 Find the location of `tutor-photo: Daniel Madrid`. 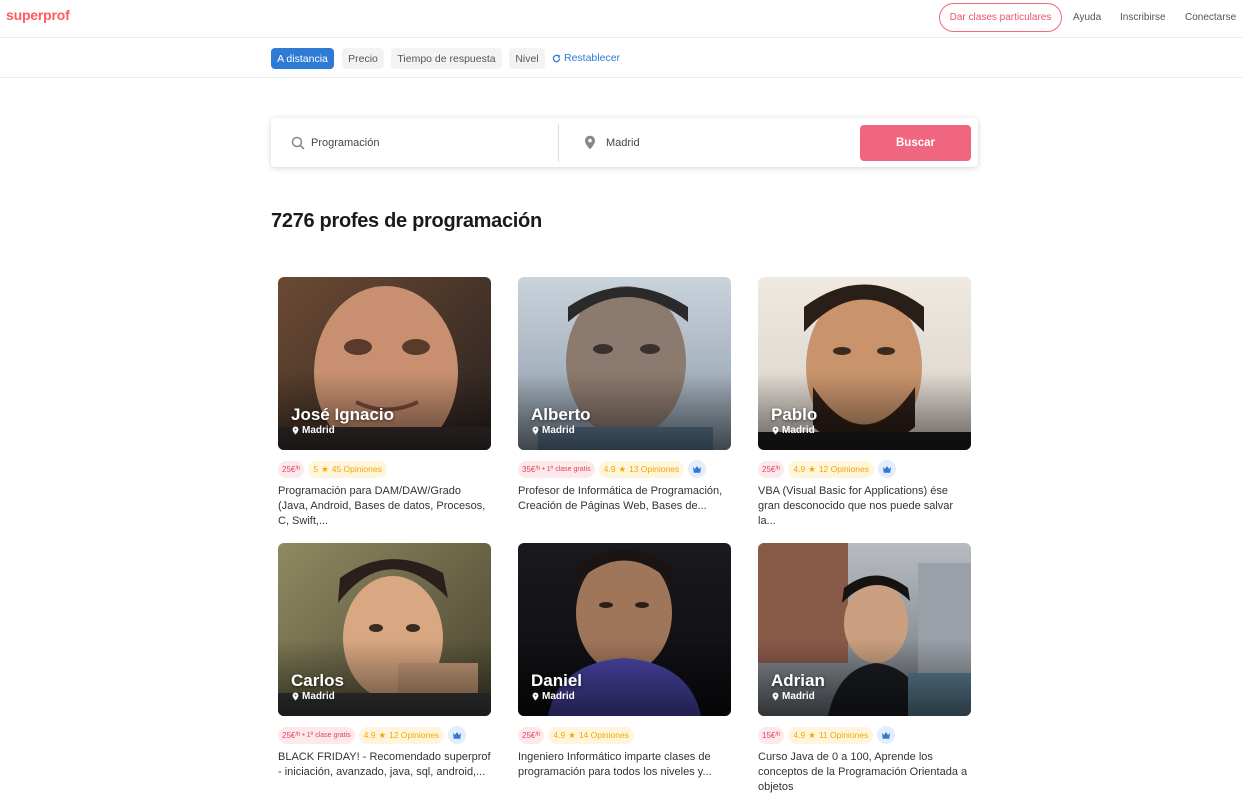

tutor-photo: Daniel Madrid is located at coordinates (624, 629).